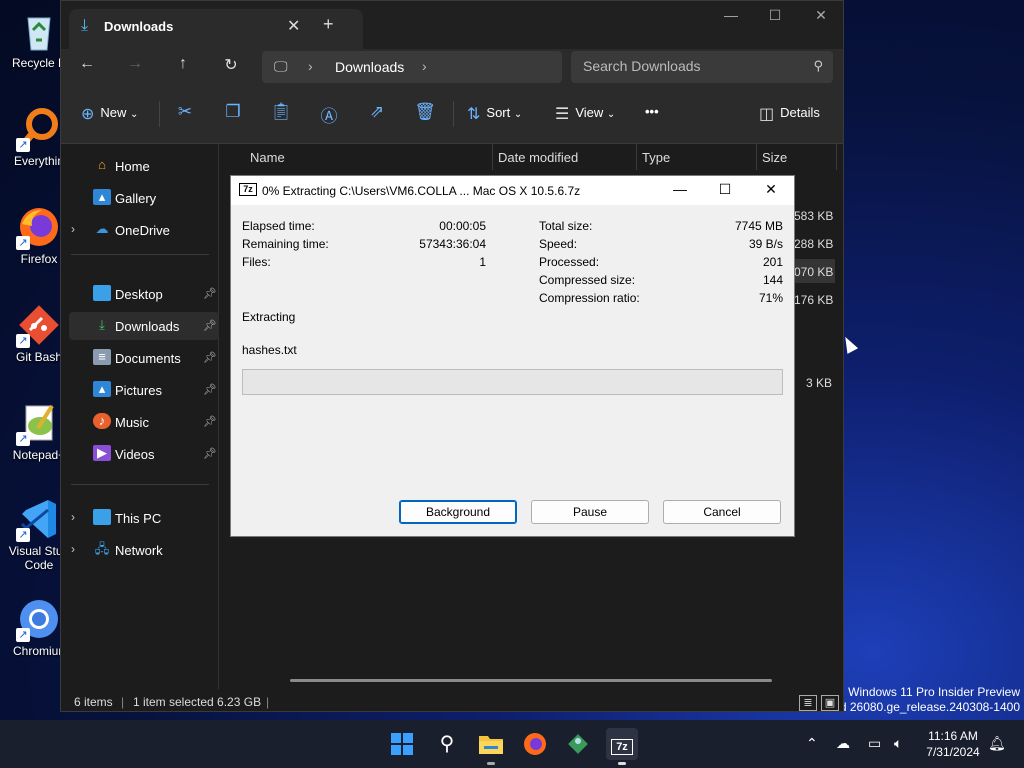 The height and width of the screenshot is (768, 1024). What do you see at coordinates (494, 114) in the screenshot?
I see `sort-button: ⇅ Sort ⌄` at bounding box center [494, 114].